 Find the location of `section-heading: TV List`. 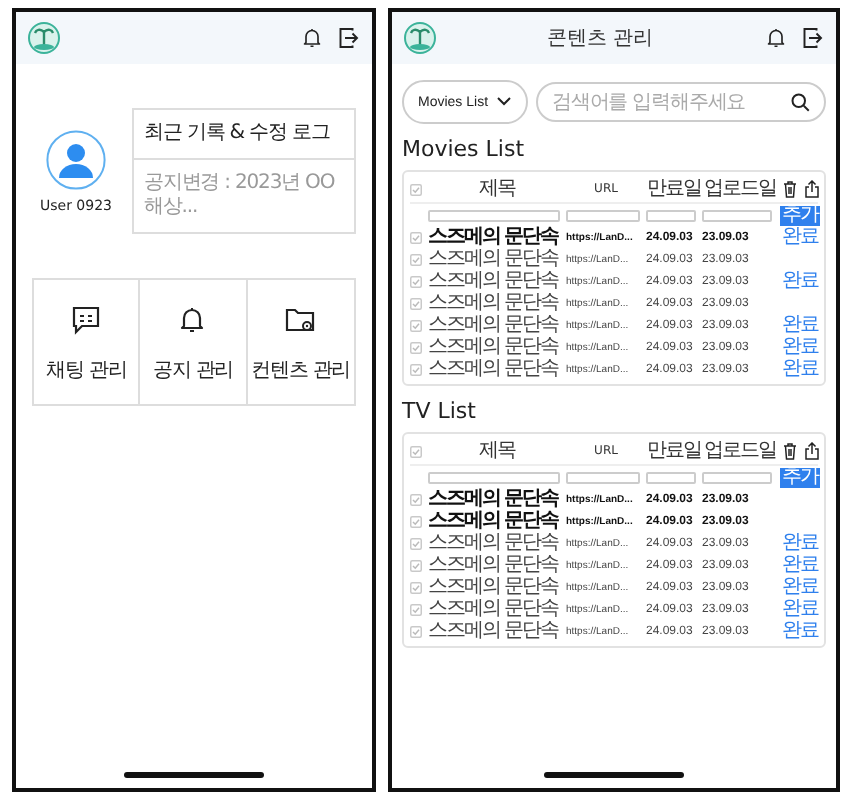

section-heading: TV List is located at coordinates (440, 411).